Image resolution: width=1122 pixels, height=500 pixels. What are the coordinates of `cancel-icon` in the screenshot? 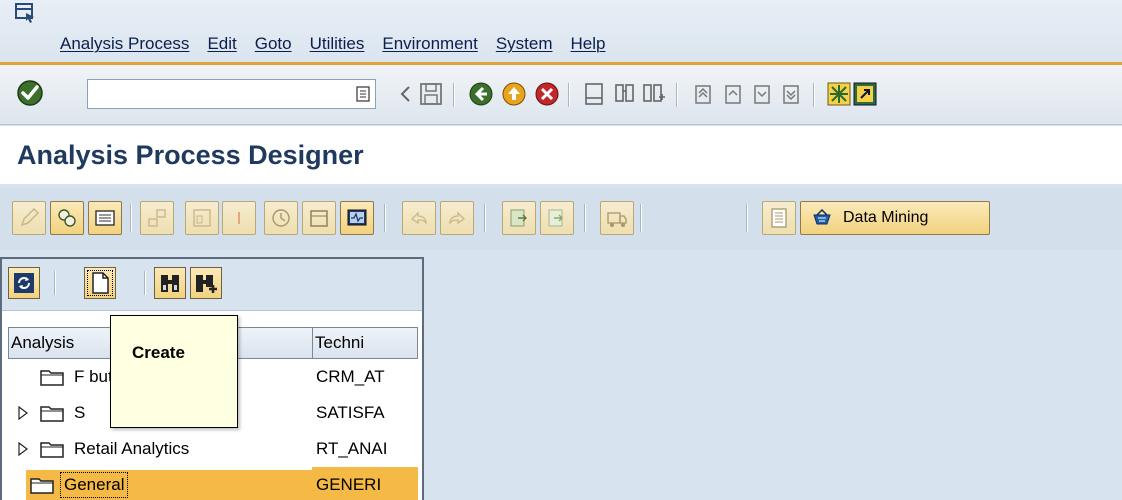 It's located at (547, 94).